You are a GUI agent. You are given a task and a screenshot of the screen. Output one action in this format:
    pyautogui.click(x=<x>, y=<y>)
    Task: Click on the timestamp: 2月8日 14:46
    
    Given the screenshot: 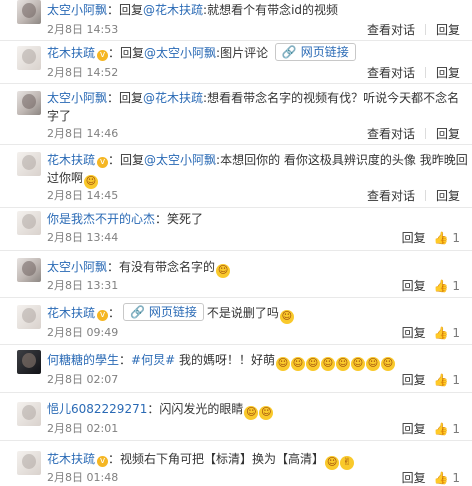 What is the action you would take?
    pyautogui.click(x=83, y=133)
    